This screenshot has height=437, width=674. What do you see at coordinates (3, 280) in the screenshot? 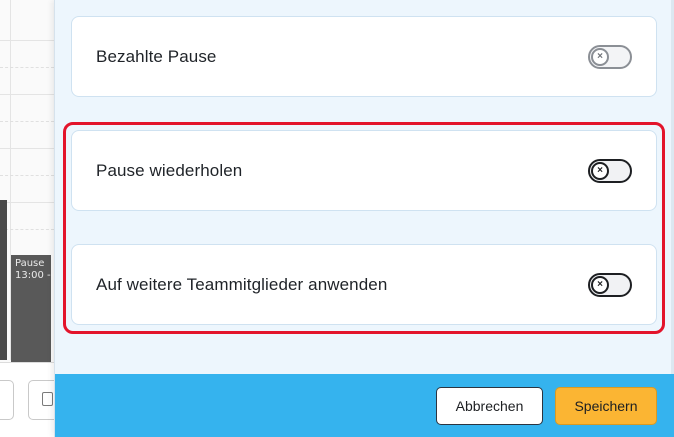
I see `calendar-event-block` at bounding box center [3, 280].